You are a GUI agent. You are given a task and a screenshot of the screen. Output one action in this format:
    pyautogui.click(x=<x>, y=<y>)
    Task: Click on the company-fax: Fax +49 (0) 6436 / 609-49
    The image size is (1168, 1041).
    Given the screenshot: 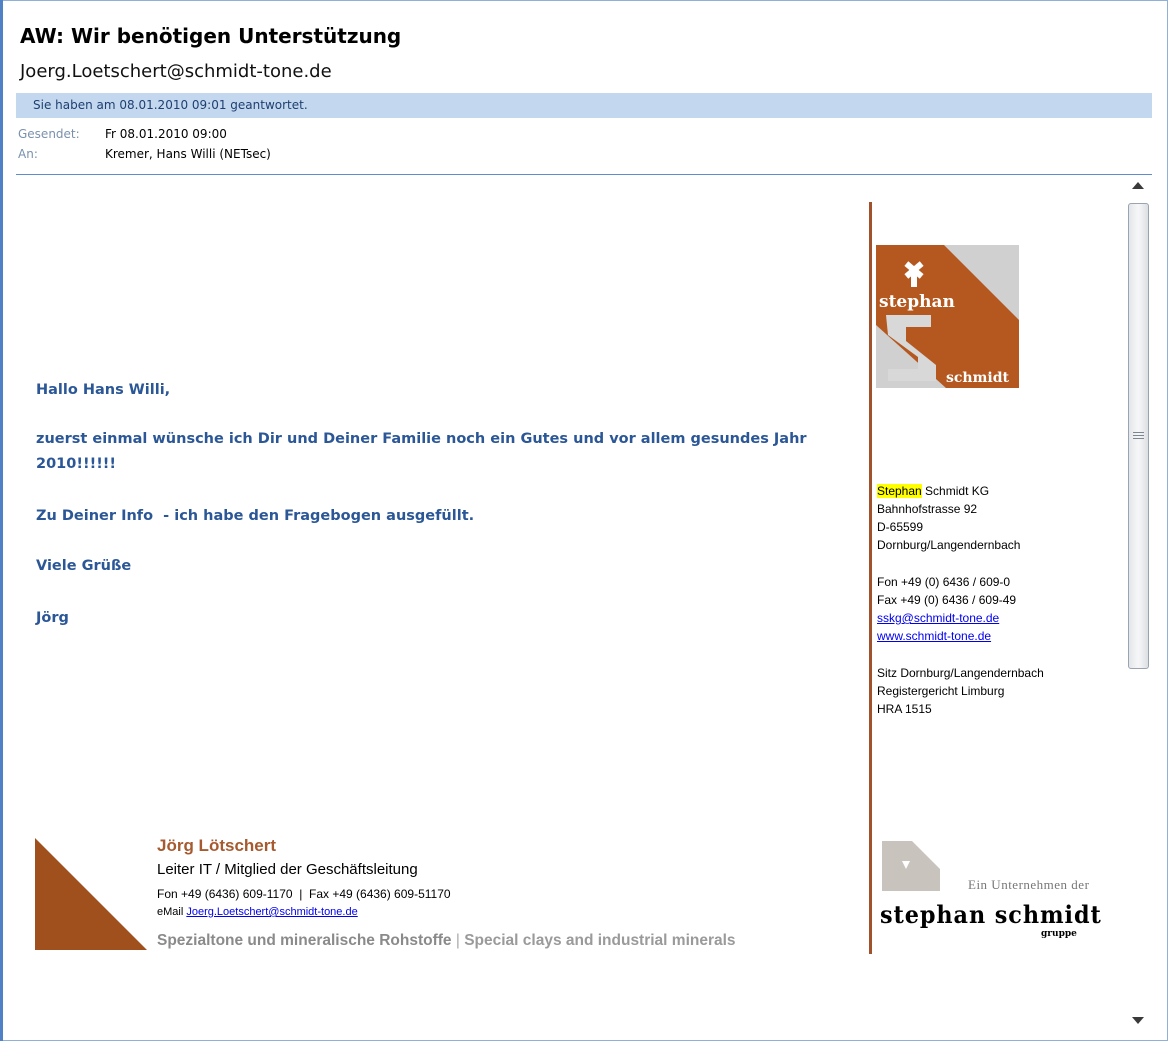 What is the action you would take?
    pyautogui.click(x=947, y=600)
    